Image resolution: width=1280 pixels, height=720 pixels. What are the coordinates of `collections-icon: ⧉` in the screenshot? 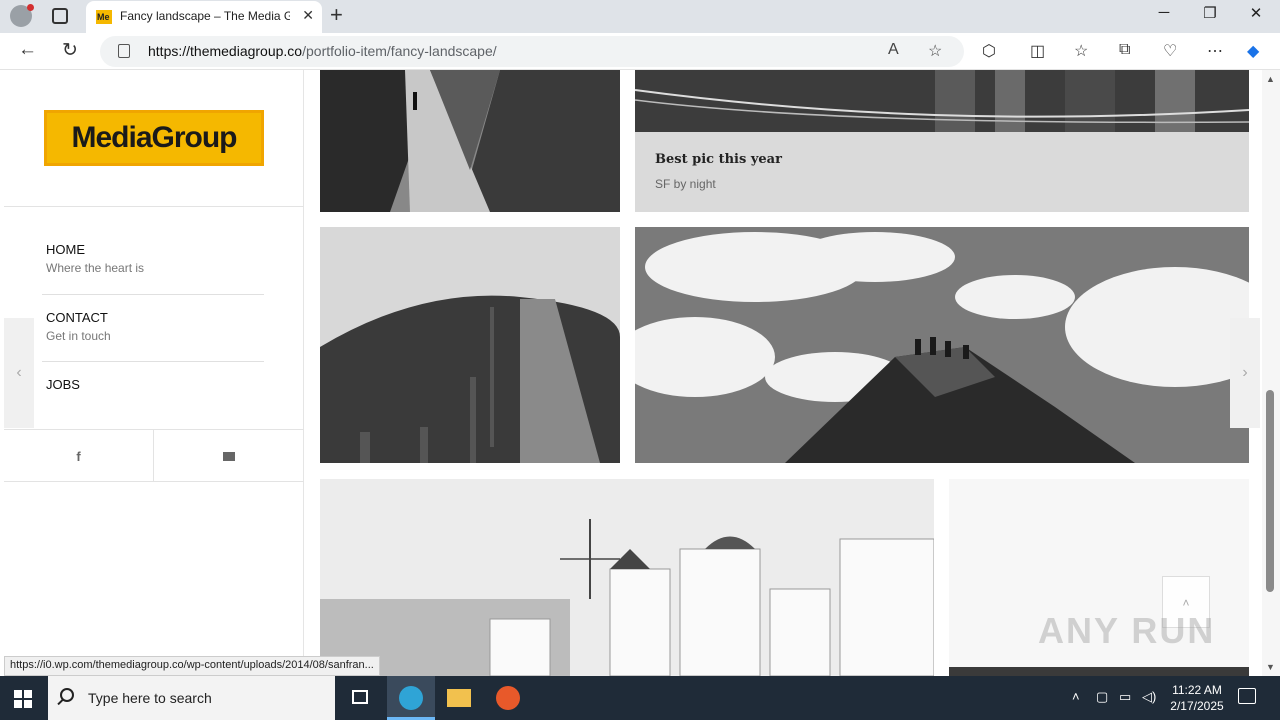 It's located at (1124, 50).